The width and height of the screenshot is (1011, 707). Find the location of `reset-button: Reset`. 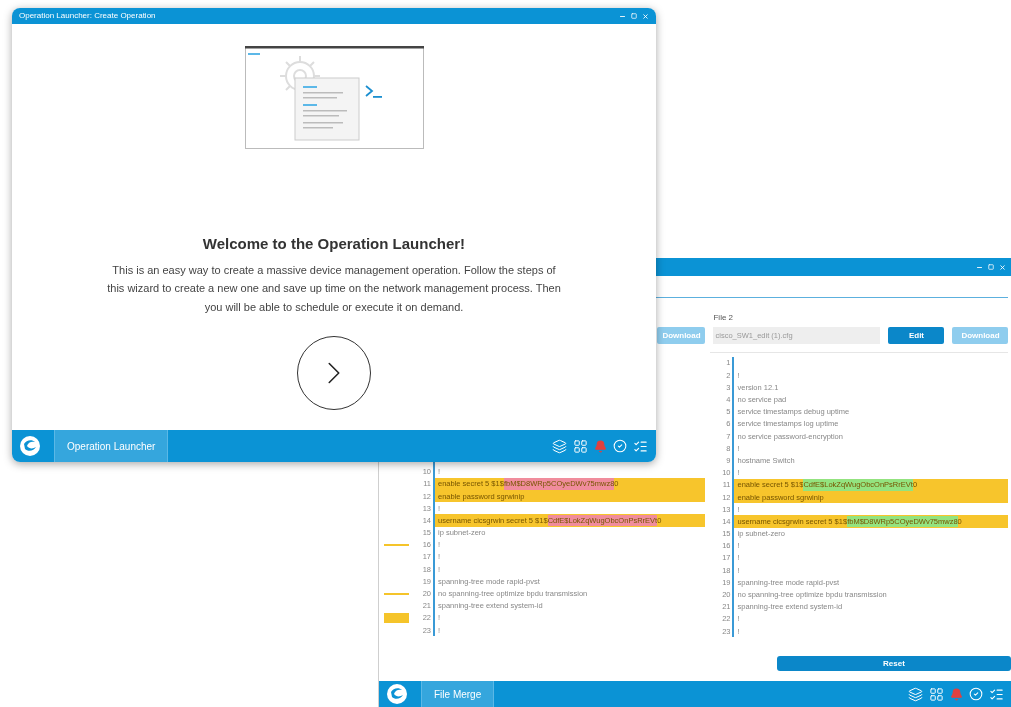

reset-button: Reset is located at coordinates (894, 663).